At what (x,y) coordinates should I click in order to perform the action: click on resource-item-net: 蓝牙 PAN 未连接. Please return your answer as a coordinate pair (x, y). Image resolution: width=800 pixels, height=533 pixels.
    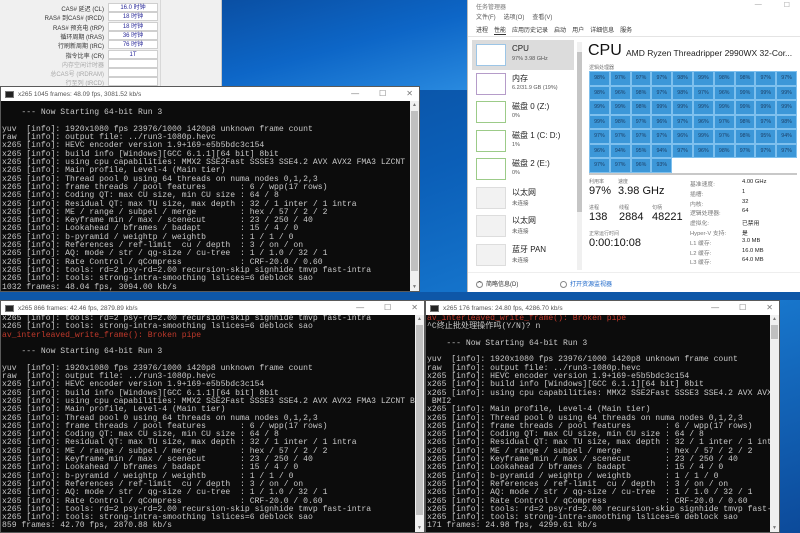
    Looking at the image, I should click on (523, 255).